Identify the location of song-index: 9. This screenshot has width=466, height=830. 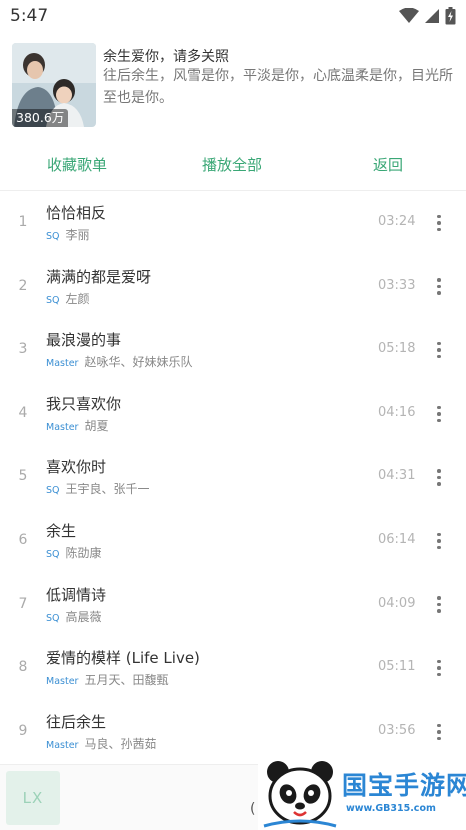
(23, 730).